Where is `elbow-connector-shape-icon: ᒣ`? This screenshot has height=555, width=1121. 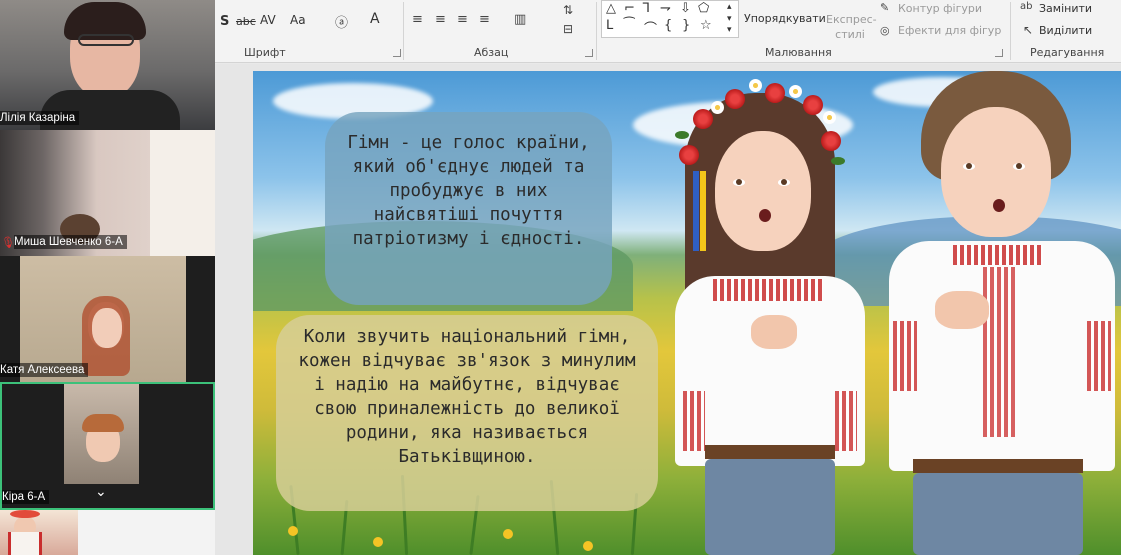 elbow-connector-shape-icon: ᒣ is located at coordinates (646, 8).